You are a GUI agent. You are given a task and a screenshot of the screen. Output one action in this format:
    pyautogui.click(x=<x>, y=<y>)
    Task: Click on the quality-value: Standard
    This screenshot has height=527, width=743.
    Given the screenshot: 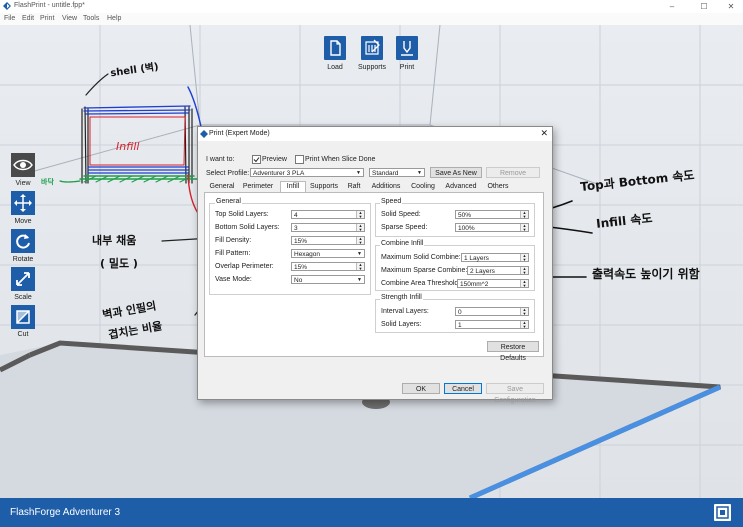 What is the action you would take?
    pyautogui.click(x=385, y=173)
    